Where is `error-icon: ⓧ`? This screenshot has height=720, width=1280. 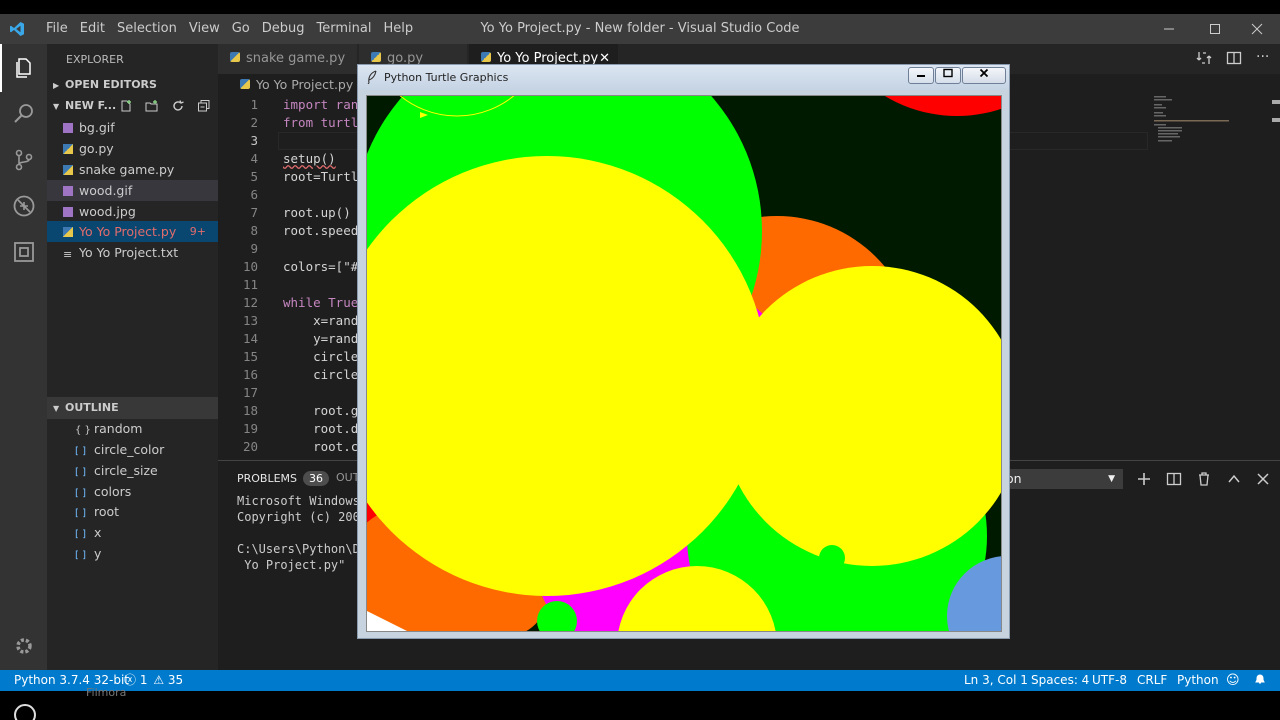
error-icon: ⓧ is located at coordinates (130, 680).